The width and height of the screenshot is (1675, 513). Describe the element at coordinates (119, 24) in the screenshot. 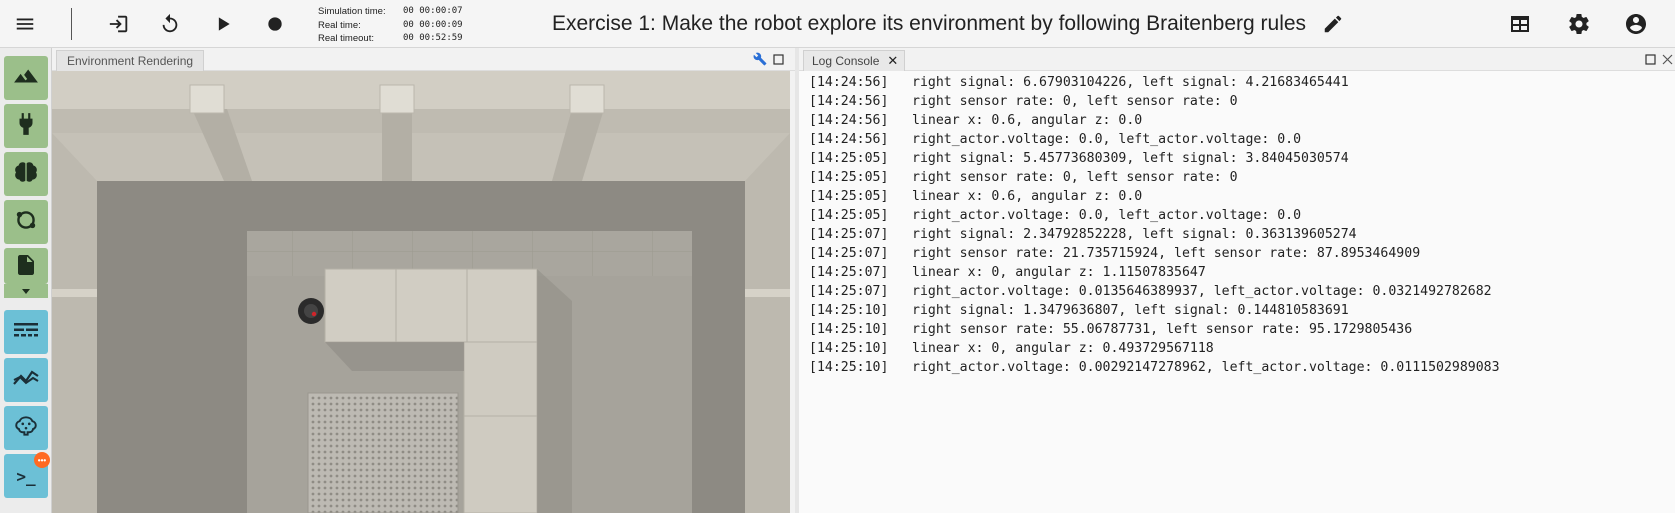

I see `exit-icon` at that location.